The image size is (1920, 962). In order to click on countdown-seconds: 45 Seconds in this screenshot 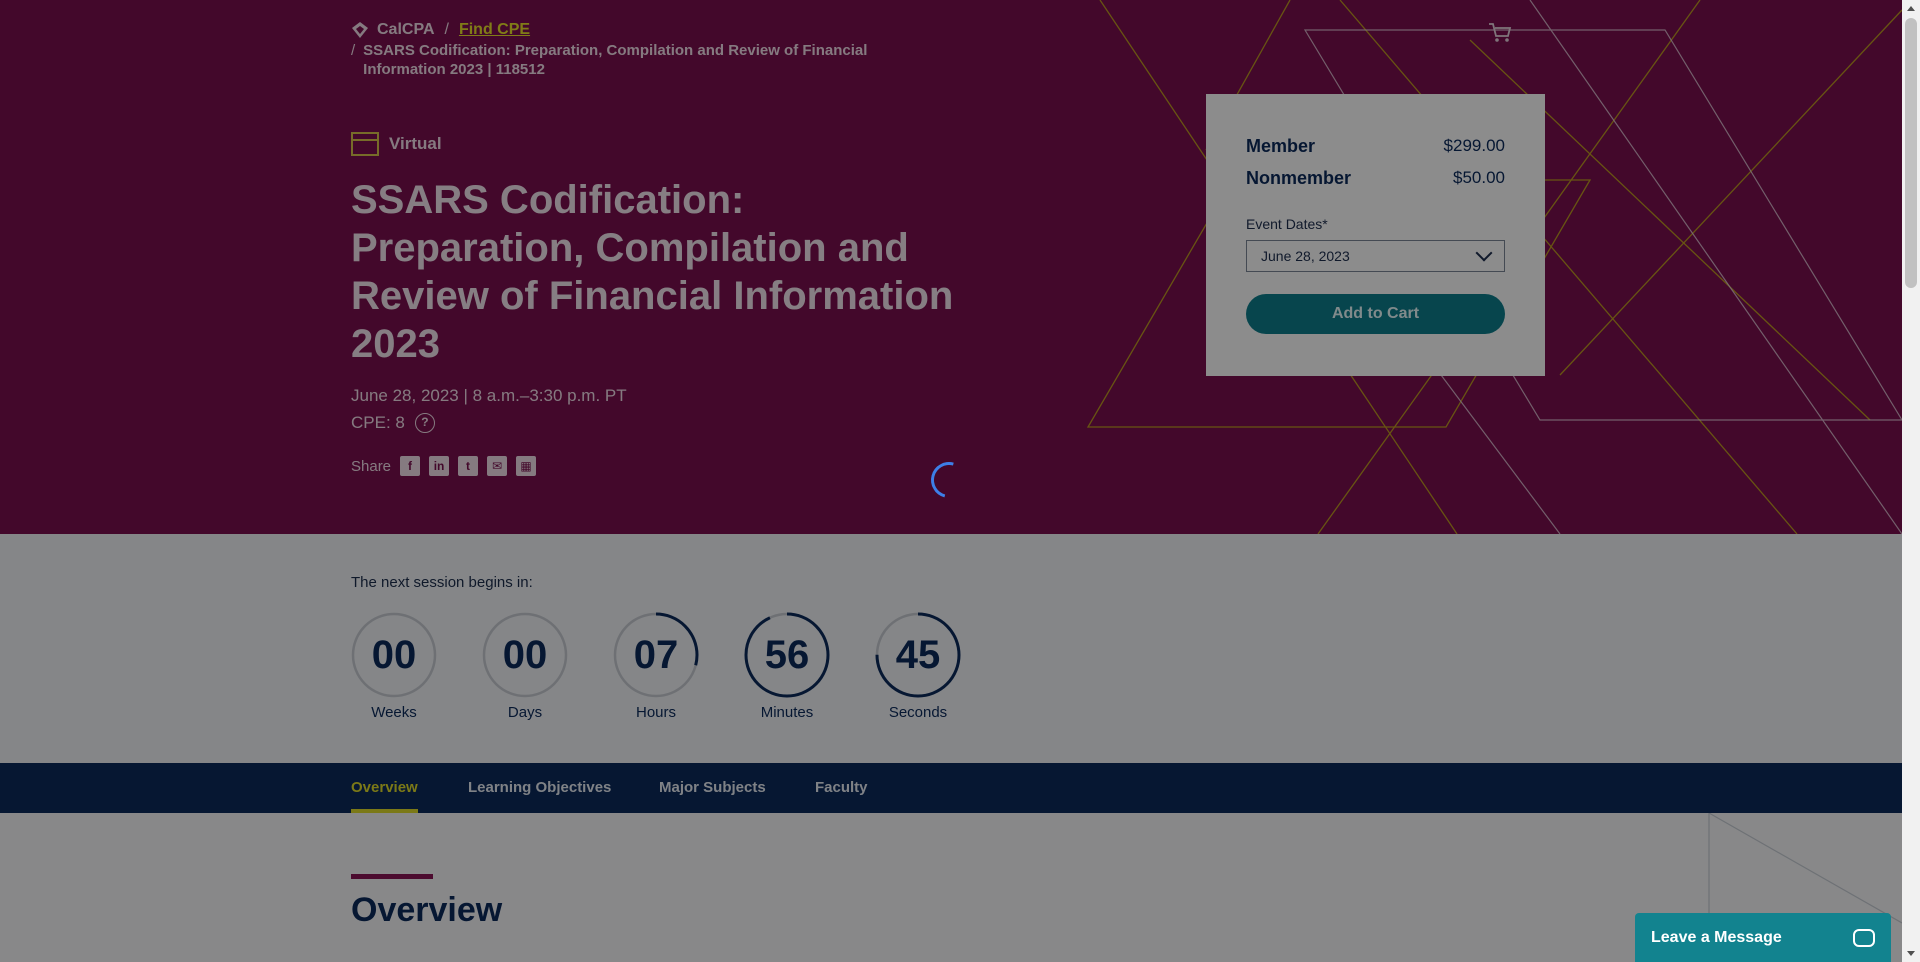, I will do `click(918, 666)`.